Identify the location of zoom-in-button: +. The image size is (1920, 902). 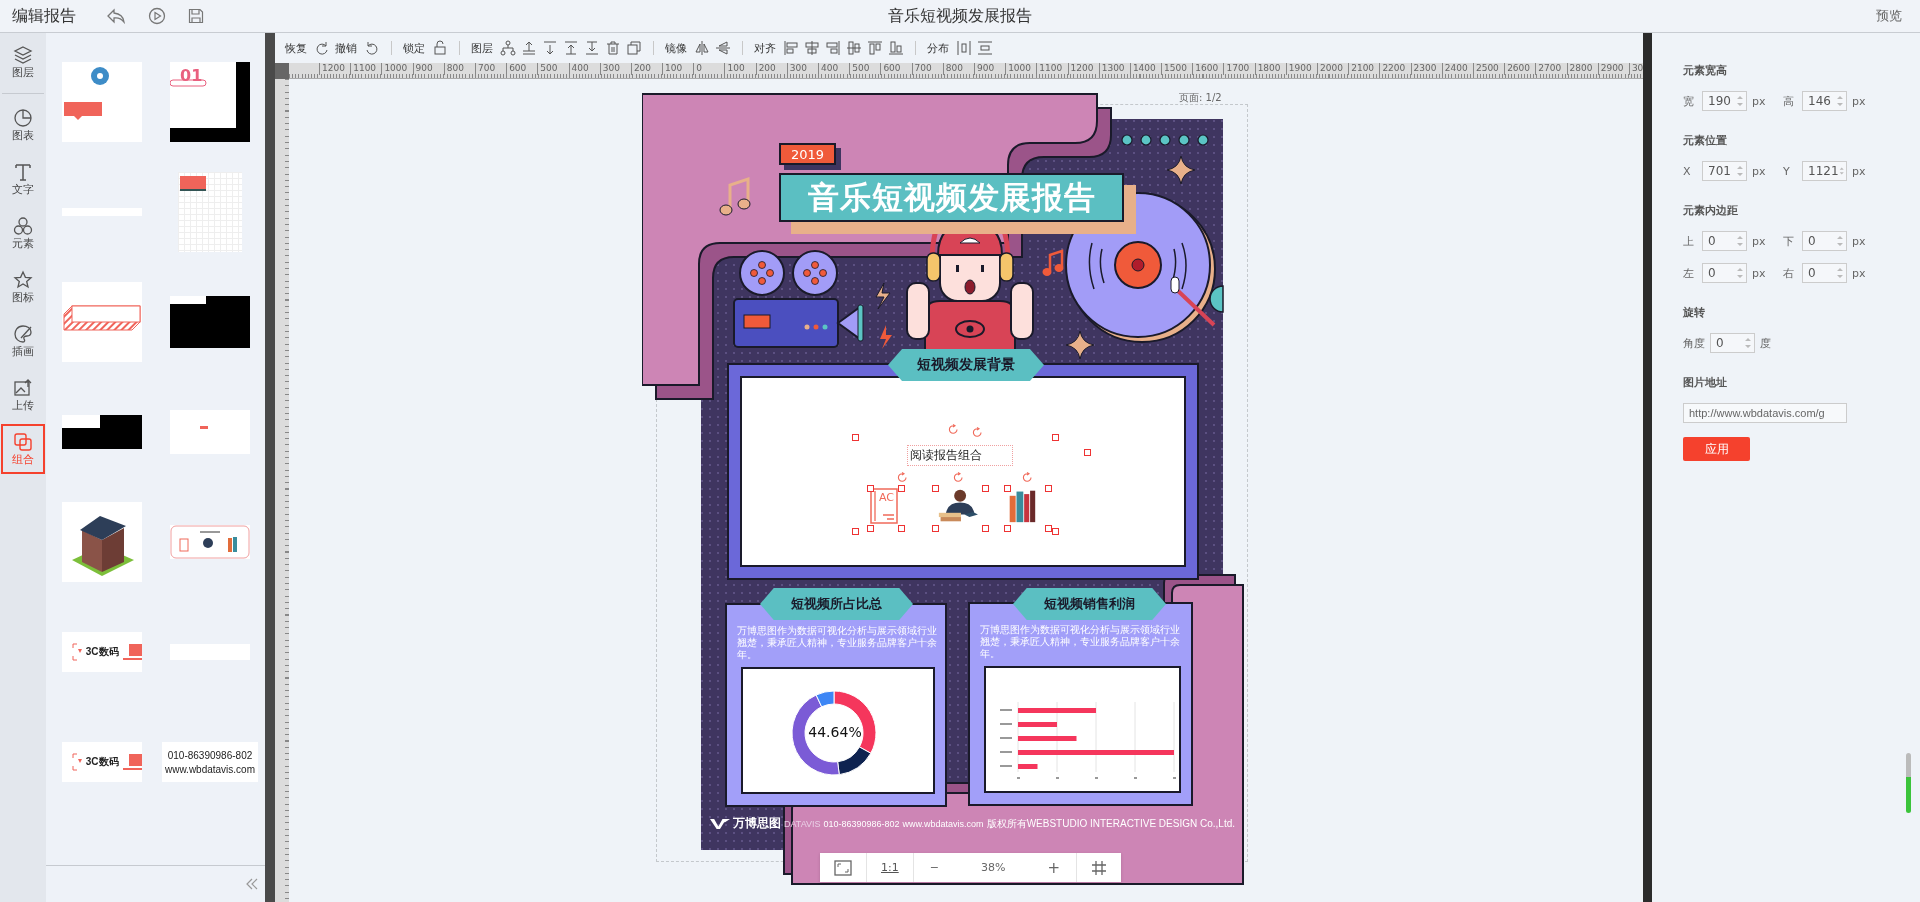
(1053, 867).